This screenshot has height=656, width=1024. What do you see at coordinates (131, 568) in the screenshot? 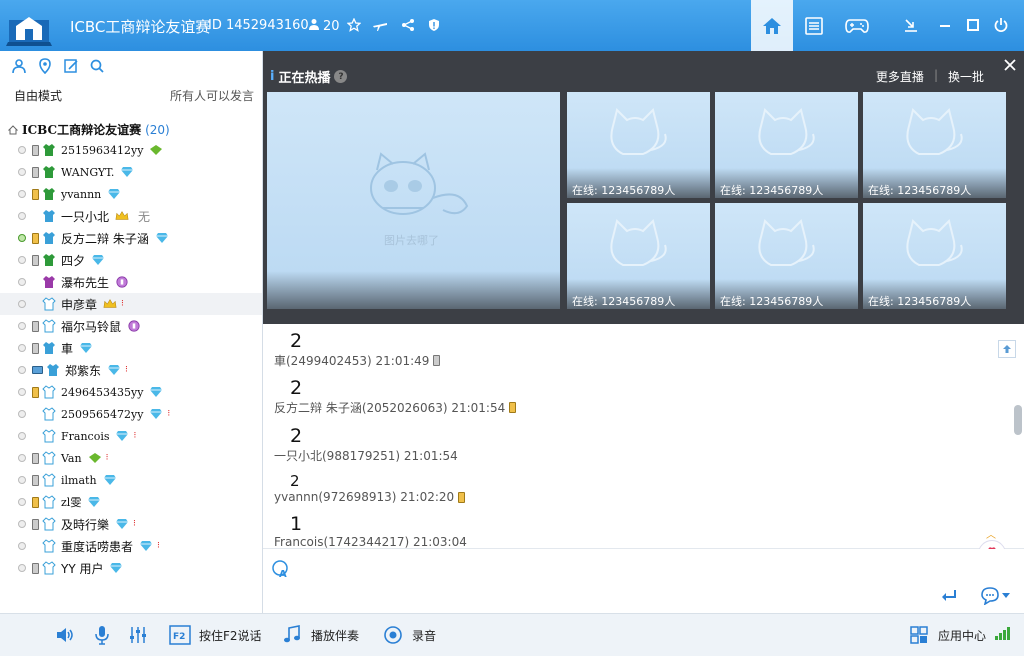
I see `user-row: YY 用户` at bounding box center [131, 568].